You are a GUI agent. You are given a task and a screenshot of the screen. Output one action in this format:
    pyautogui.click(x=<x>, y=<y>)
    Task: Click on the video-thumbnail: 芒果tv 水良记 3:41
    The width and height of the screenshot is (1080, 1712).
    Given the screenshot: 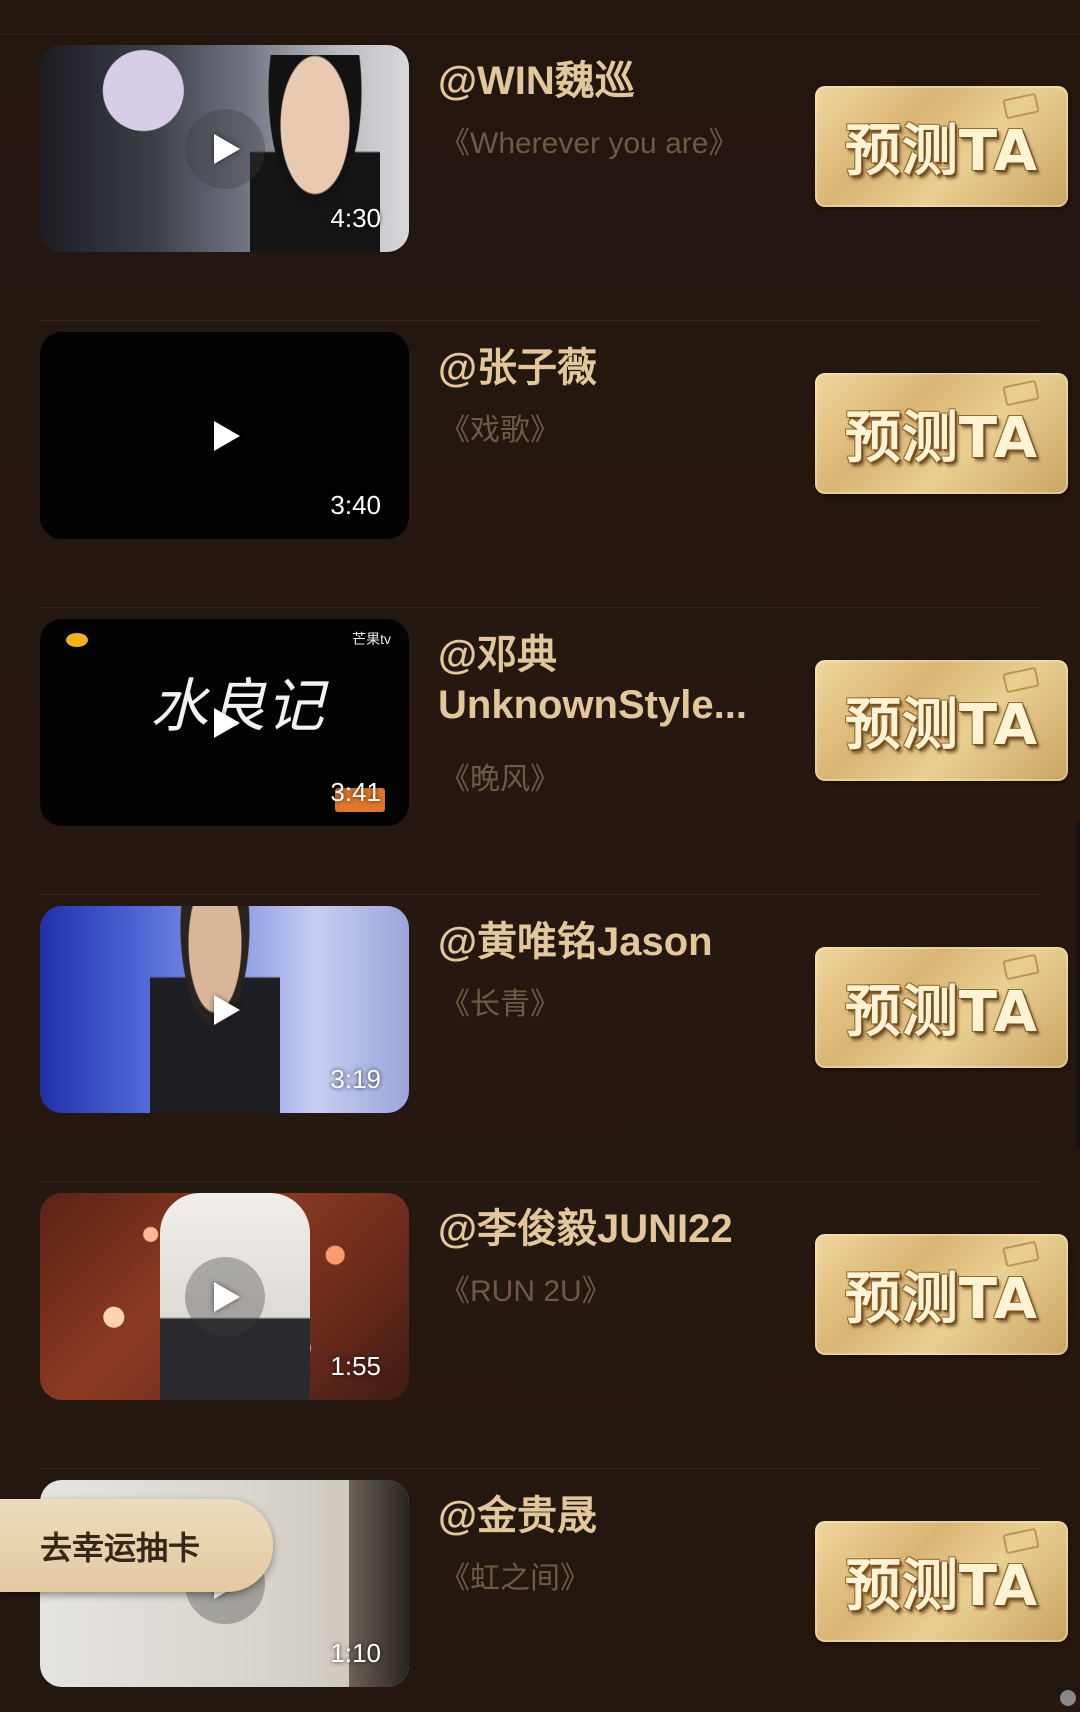 What is the action you would take?
    pyautogui.click(x=224, y=722)
    